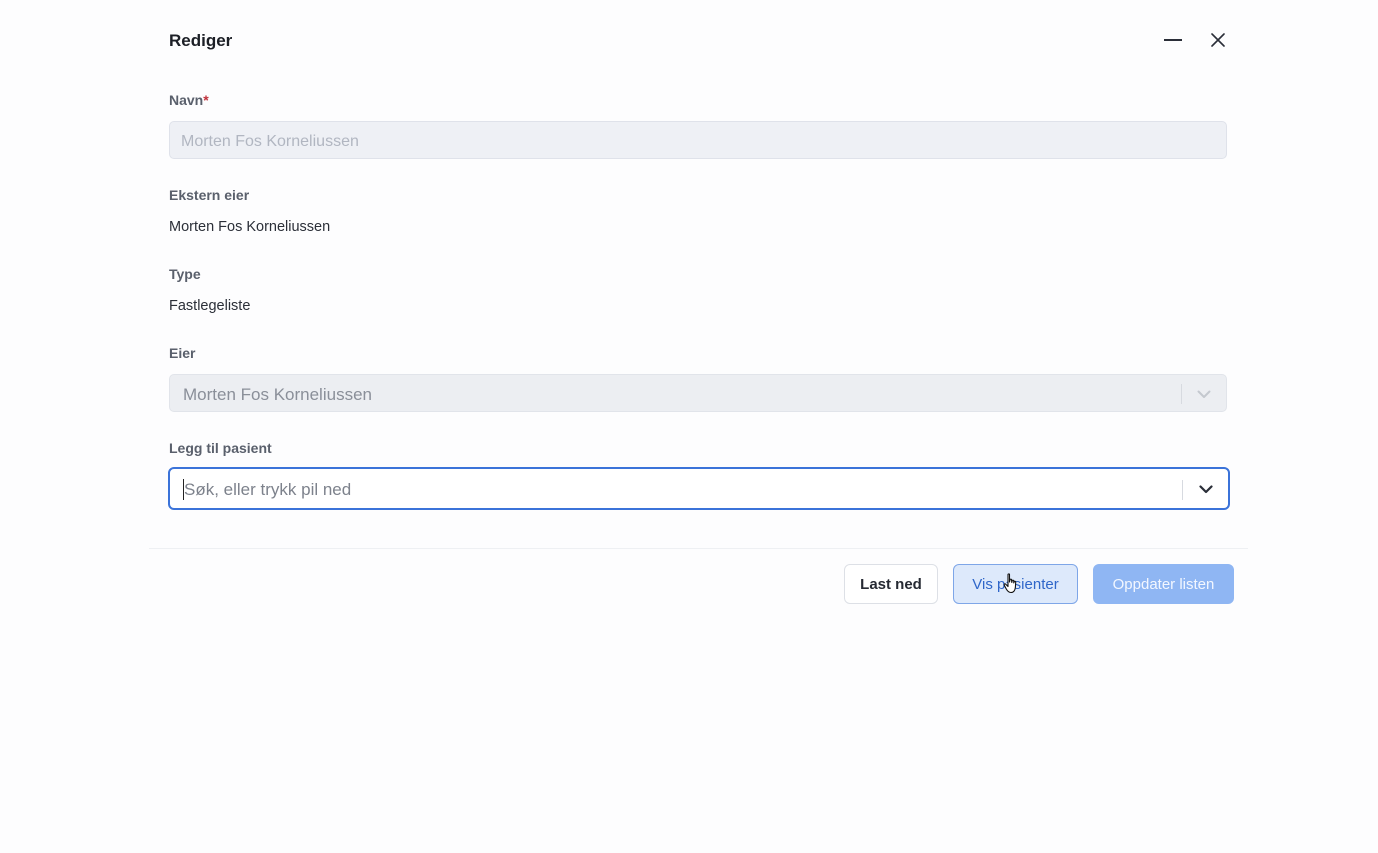  What do you see at coordinates (698, 393) in the screenshot?
I see `owner-select: Morten Fos Korneliussen` at bounding box center [698, 393].